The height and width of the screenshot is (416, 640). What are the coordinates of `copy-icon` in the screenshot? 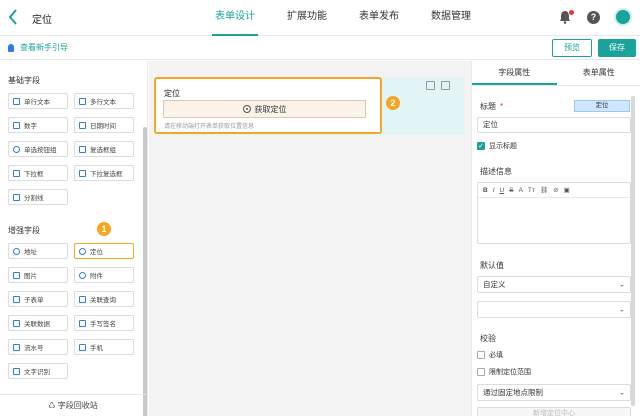 It's located at (430, 85).